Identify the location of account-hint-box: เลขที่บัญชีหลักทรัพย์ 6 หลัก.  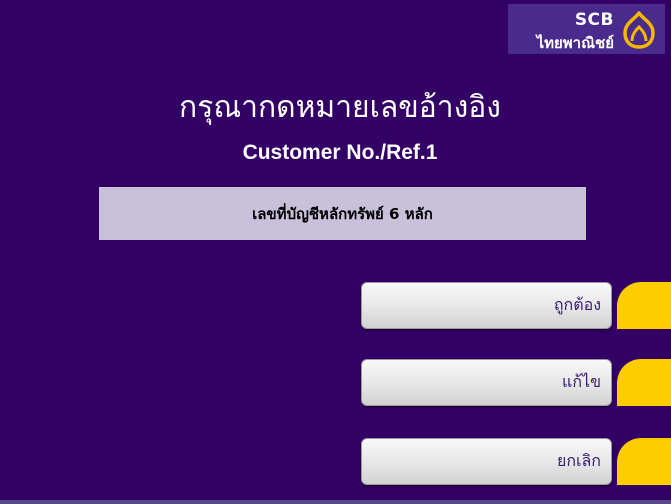
(342, 213).